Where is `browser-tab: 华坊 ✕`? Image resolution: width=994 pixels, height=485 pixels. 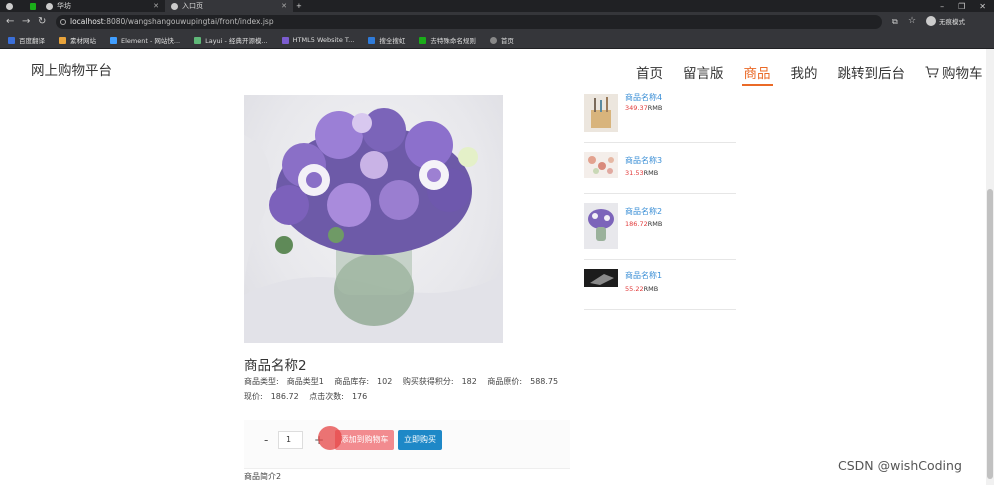 browser-tab: 华坊 ✕ is located at coordinates (102, 6).